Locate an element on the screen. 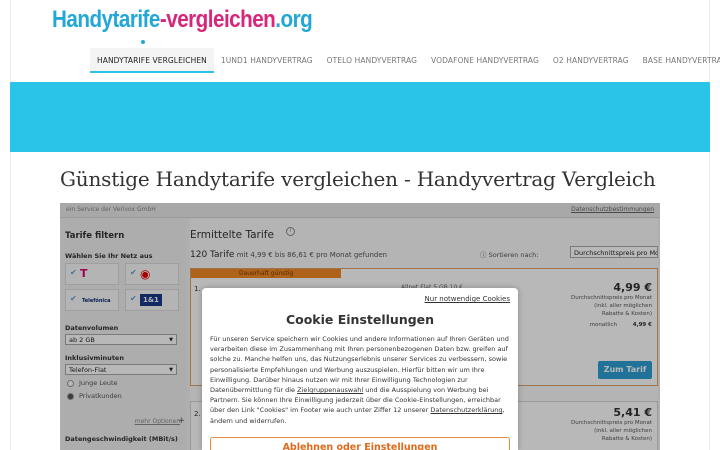 This screenshot has width=720, height=450. necessary-cookies-link: Nur notwendige Cookies is located at coordinates (467, 299).